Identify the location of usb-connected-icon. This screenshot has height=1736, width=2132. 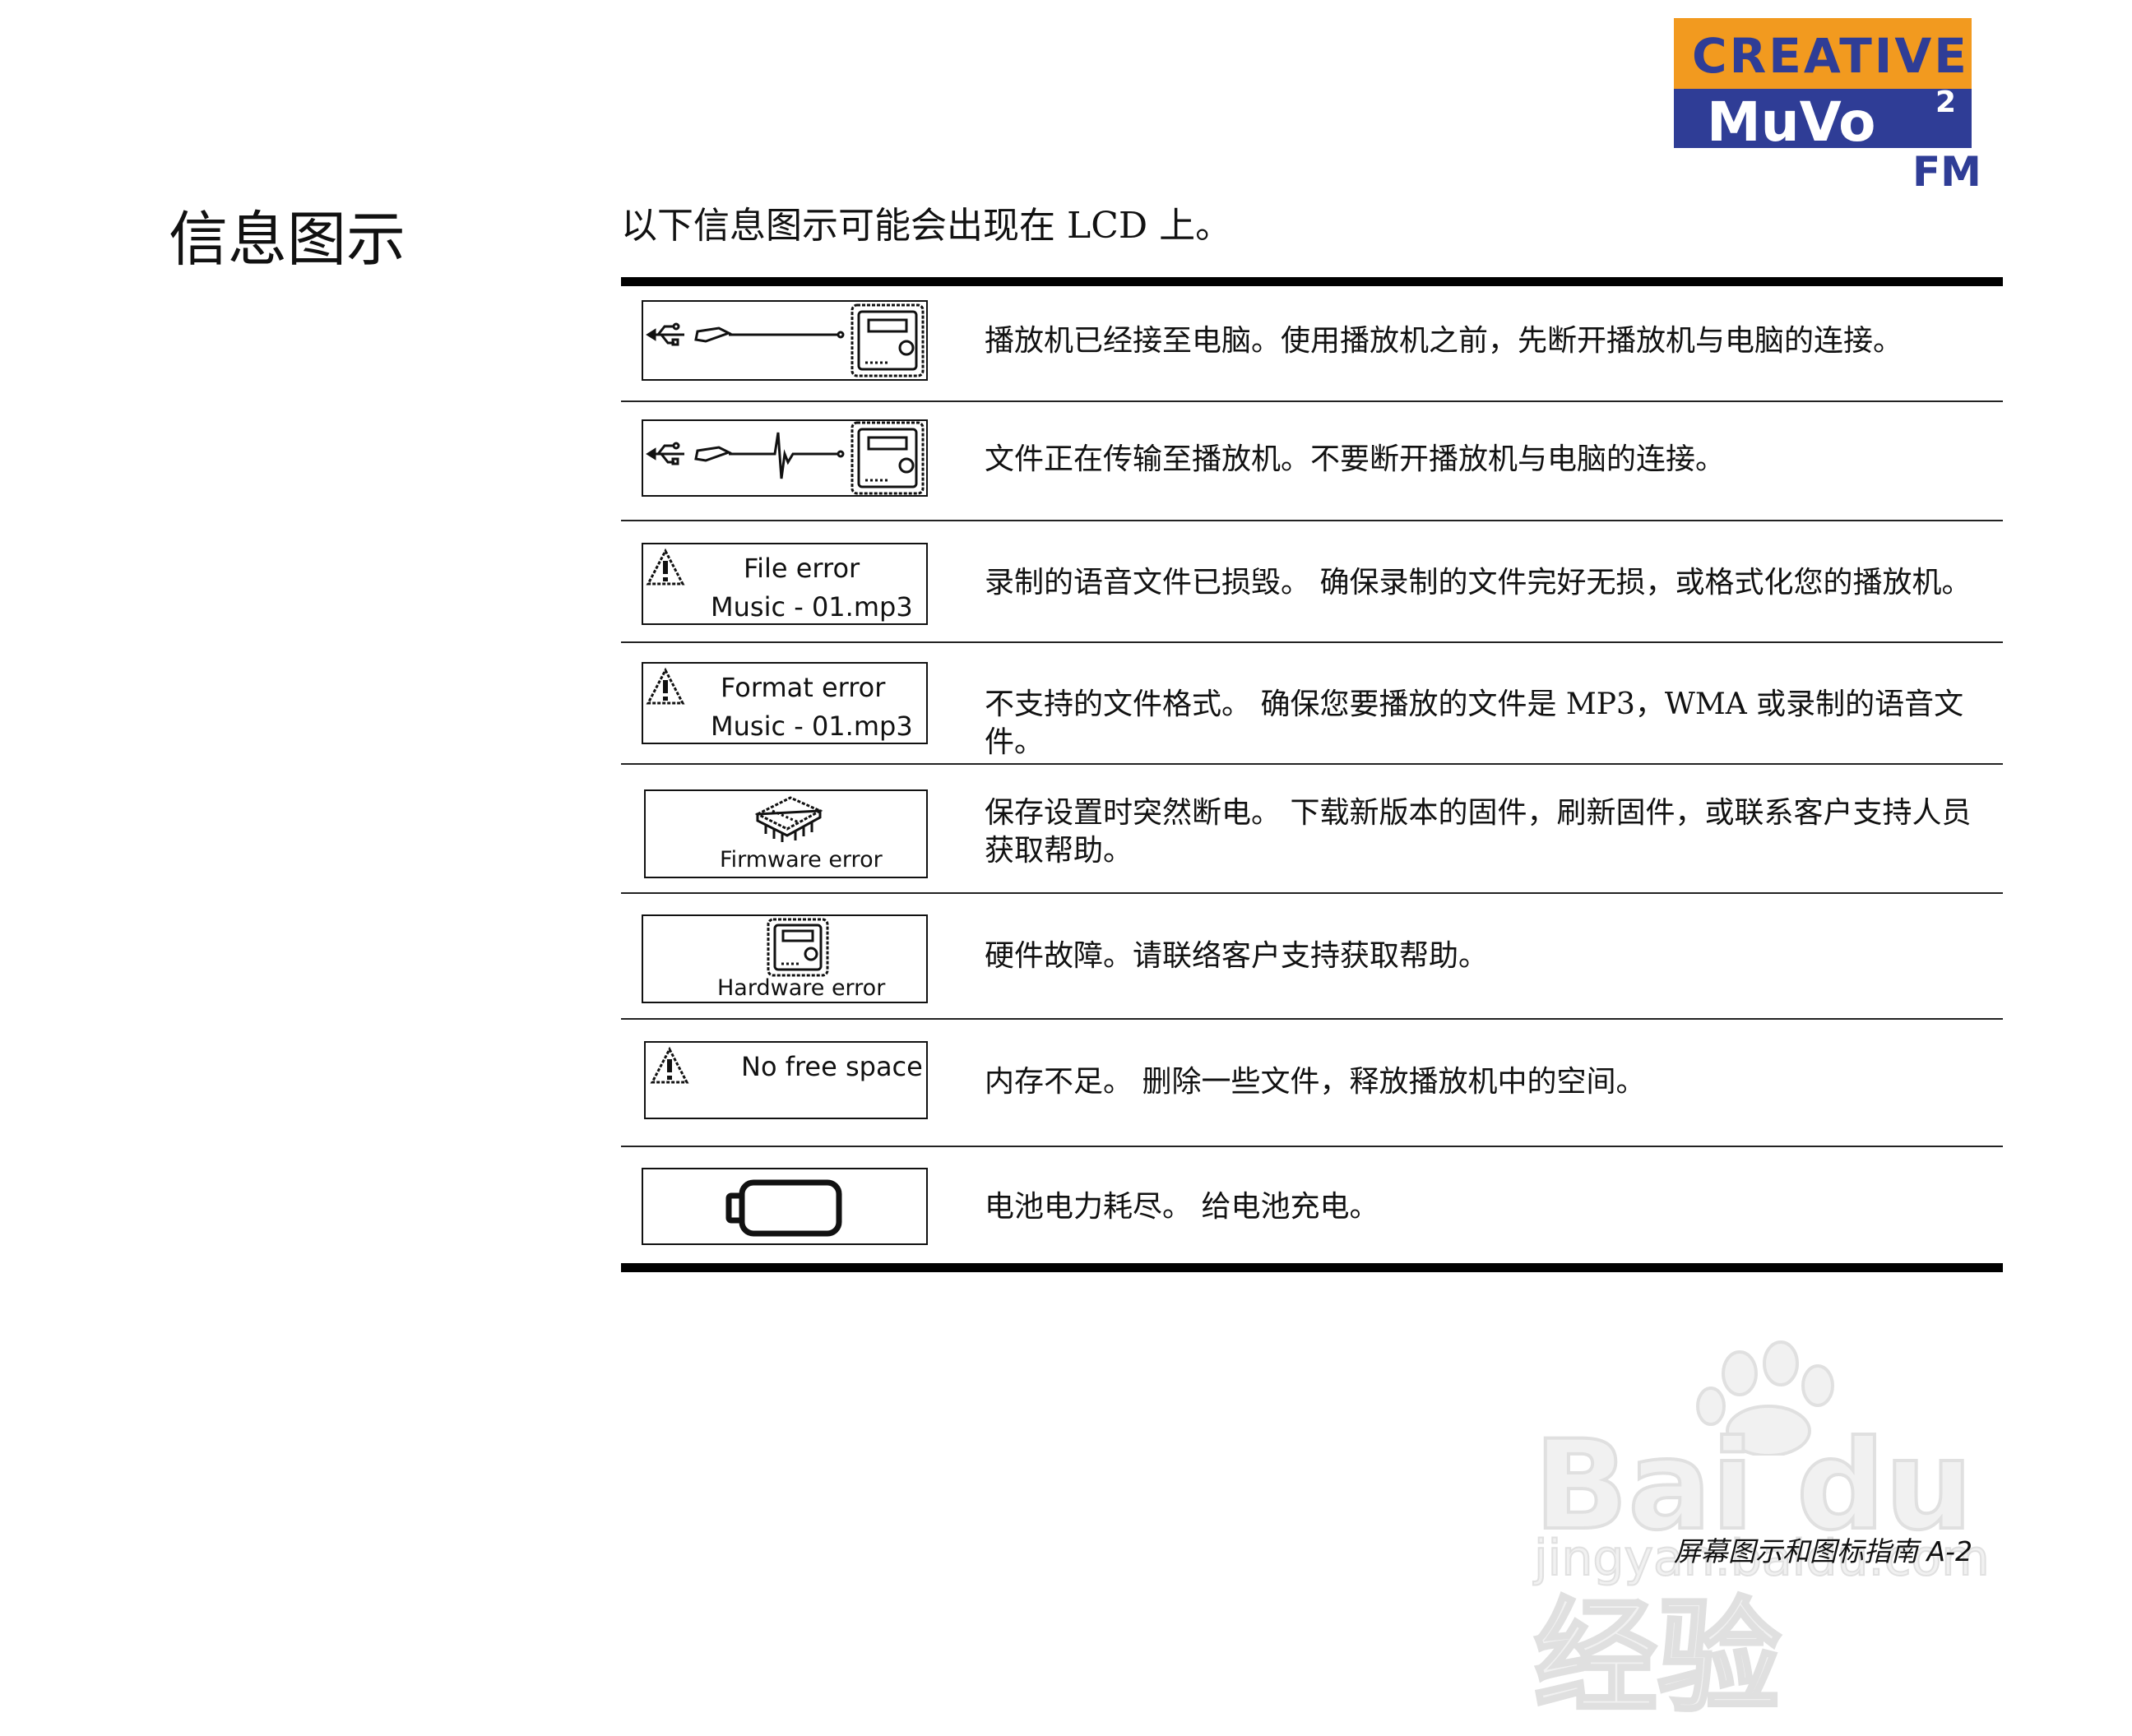
(786, 340).